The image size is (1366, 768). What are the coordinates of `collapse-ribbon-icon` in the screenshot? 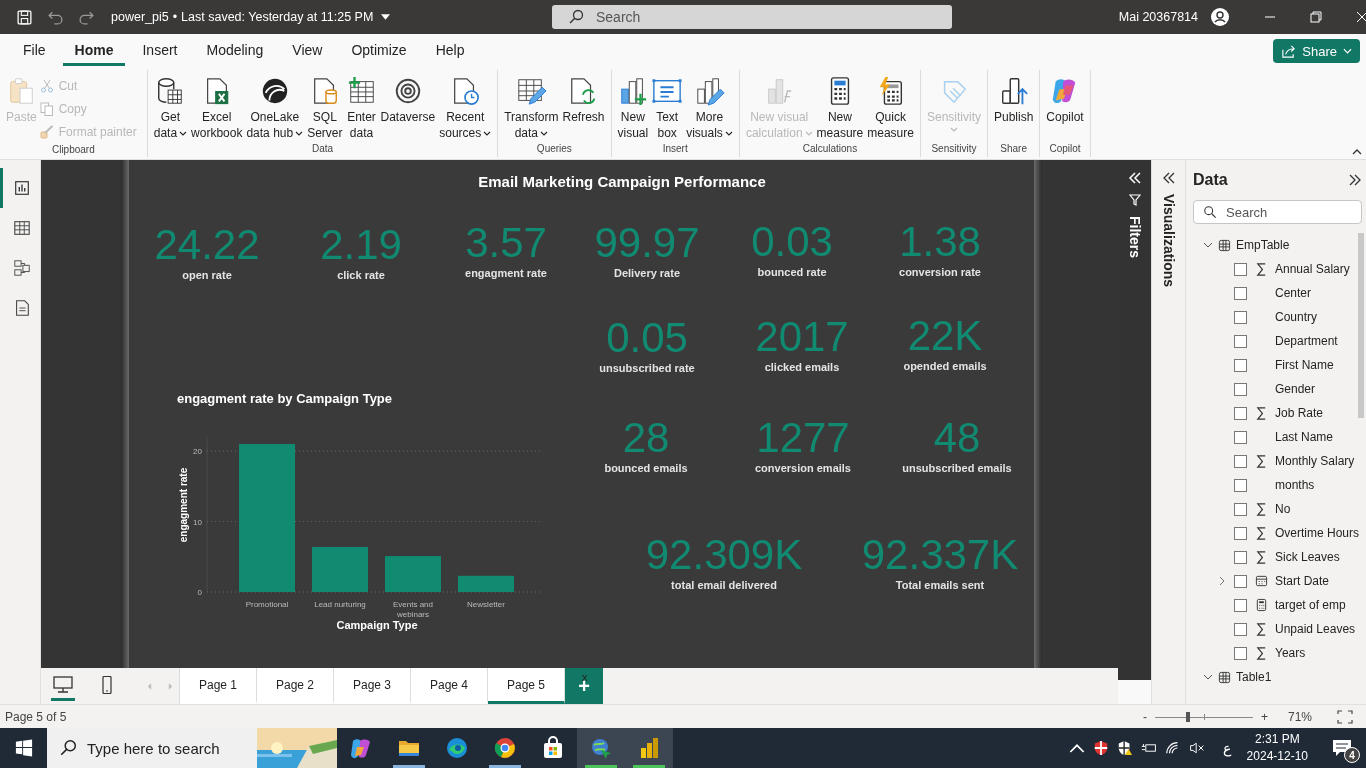 It's located at (1357, 152).